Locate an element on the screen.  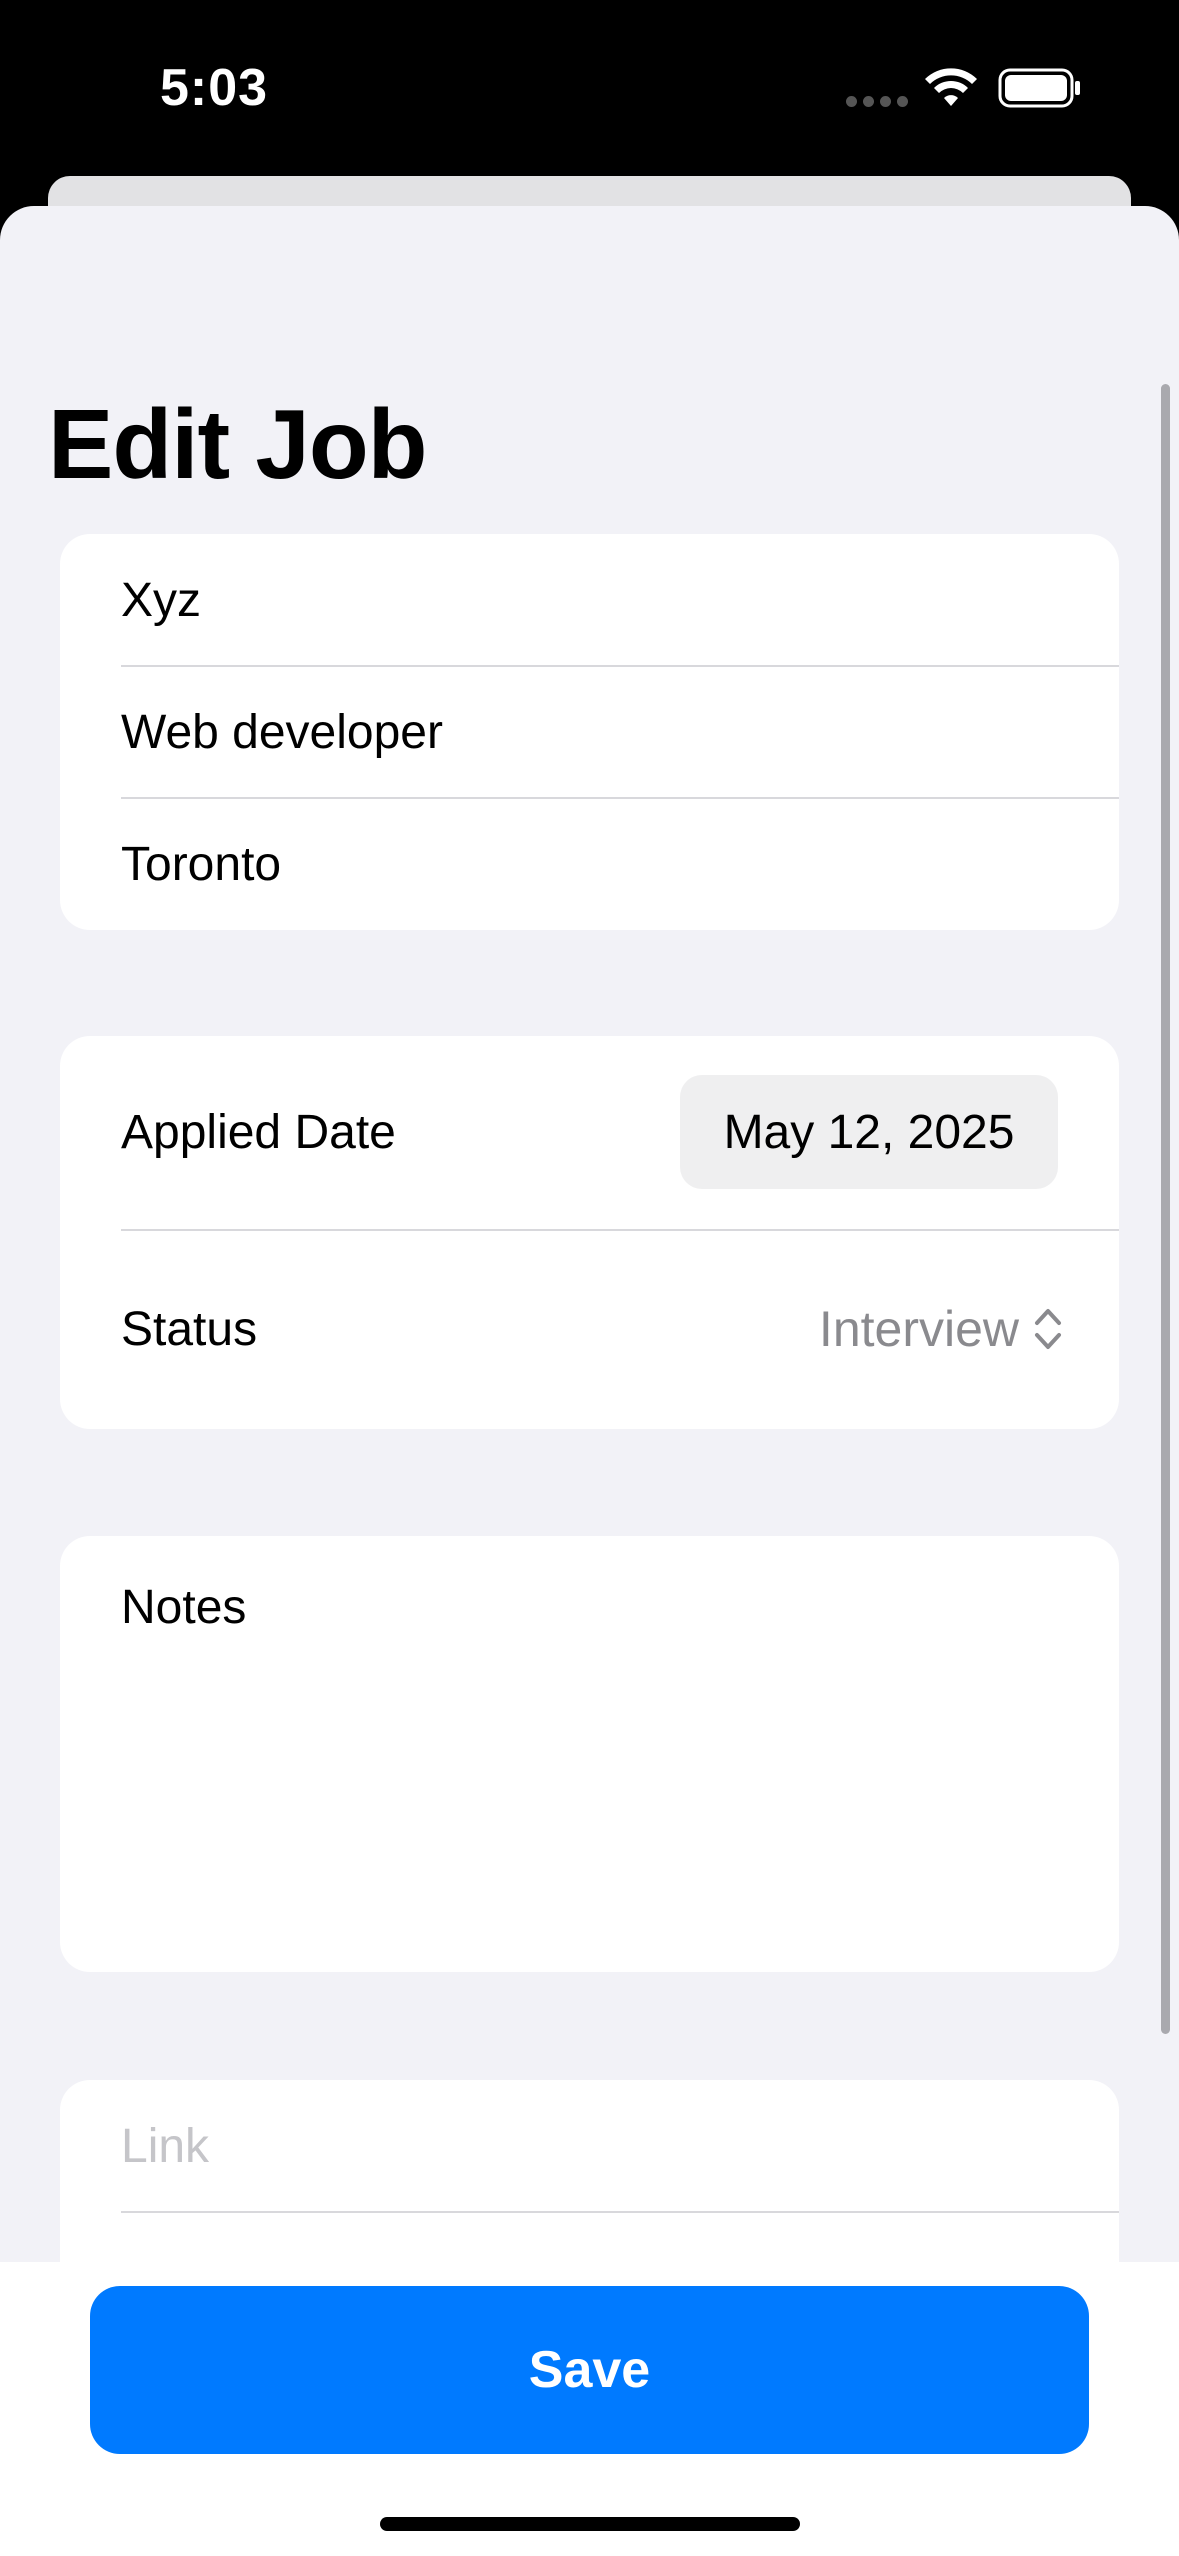
status-picker: Interview is located at coordinates (941, 1329).